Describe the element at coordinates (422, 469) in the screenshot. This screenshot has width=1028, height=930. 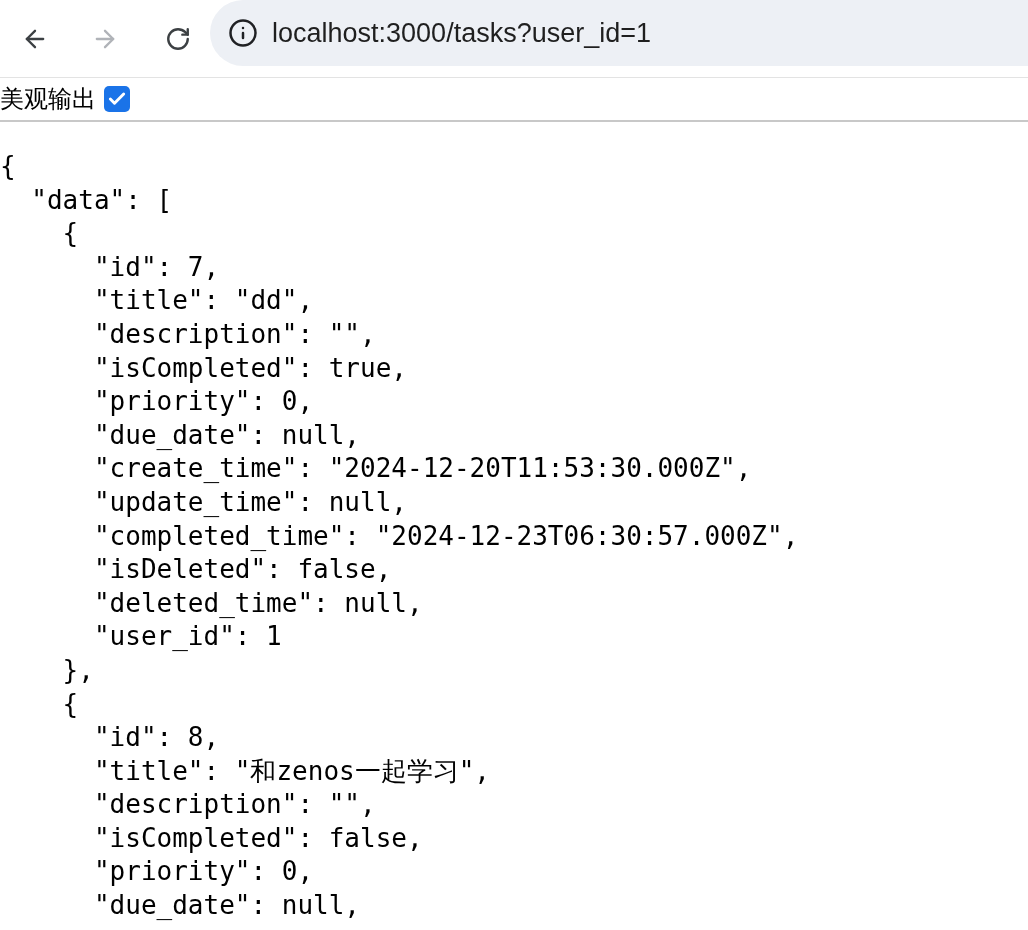
I see `json-line: "create_time": "2024-12-20T11:53:30.000Z",` at that location.